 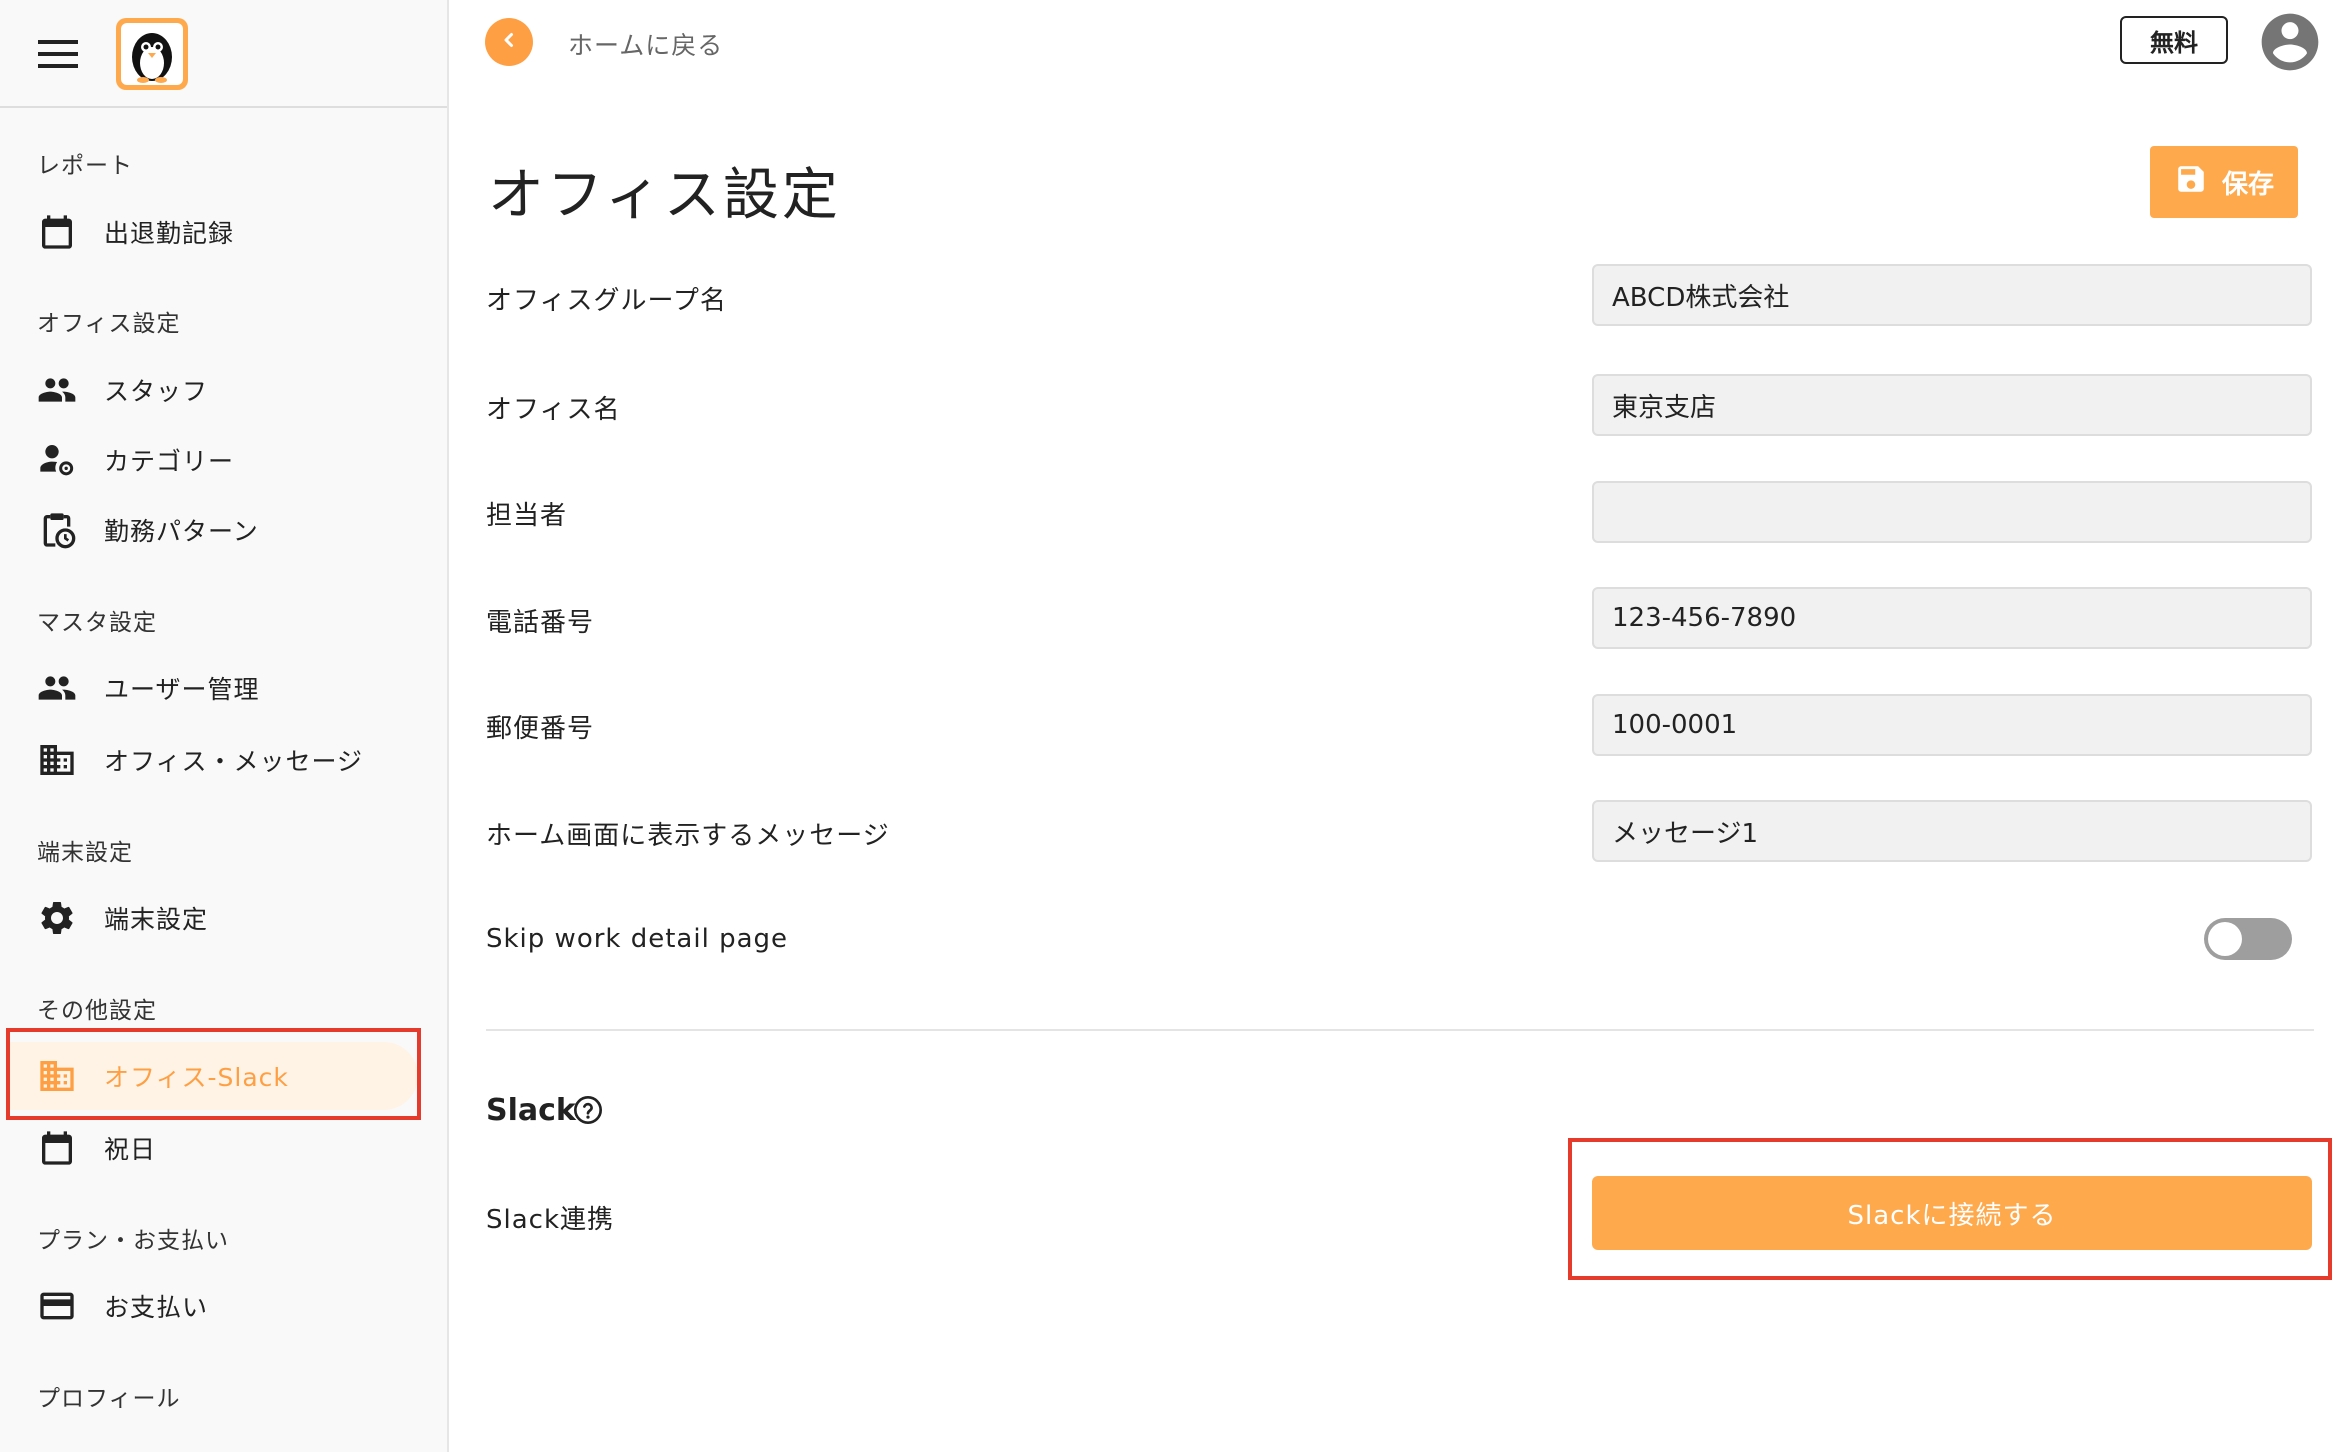 I want to click on sidebar-item-device-settings: 端末設定, so click(x=213, y=918).